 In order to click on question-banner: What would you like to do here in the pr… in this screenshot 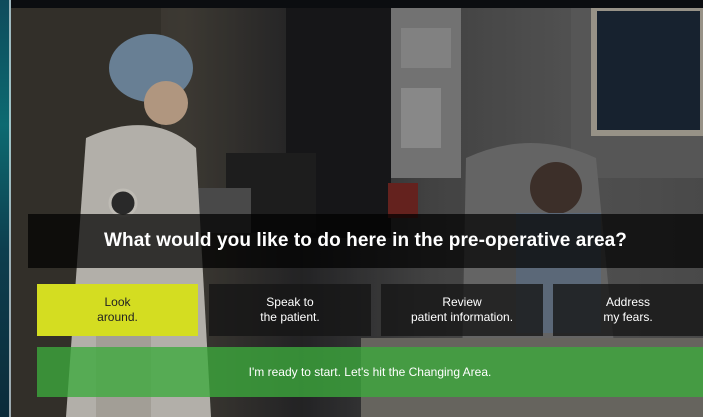, I will do `click(365, 241)`.